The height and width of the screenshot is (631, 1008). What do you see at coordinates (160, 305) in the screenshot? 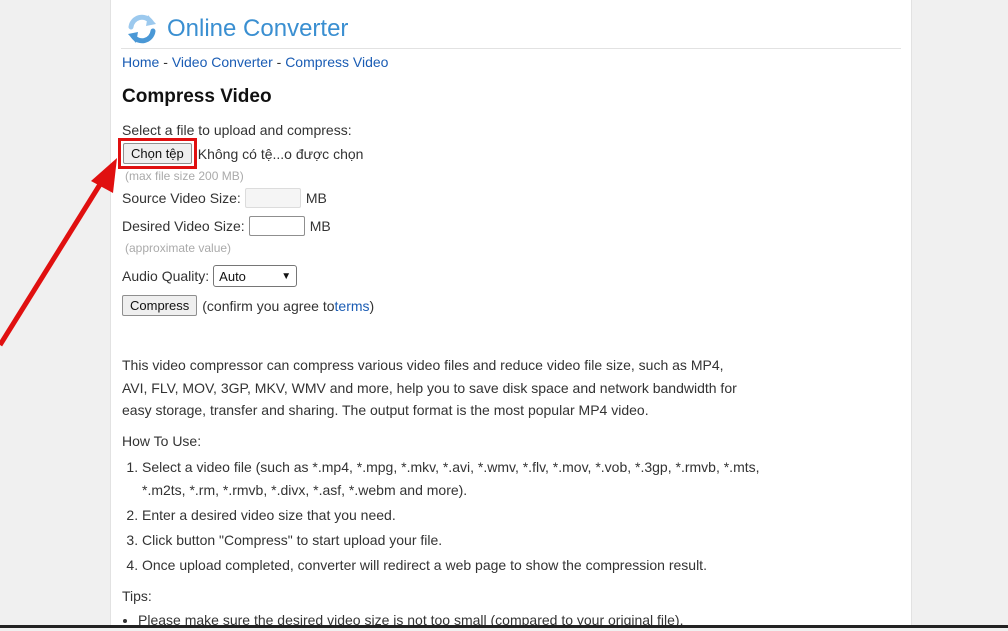
I see `compress-button: Compress` at bounding box center [160, 305].